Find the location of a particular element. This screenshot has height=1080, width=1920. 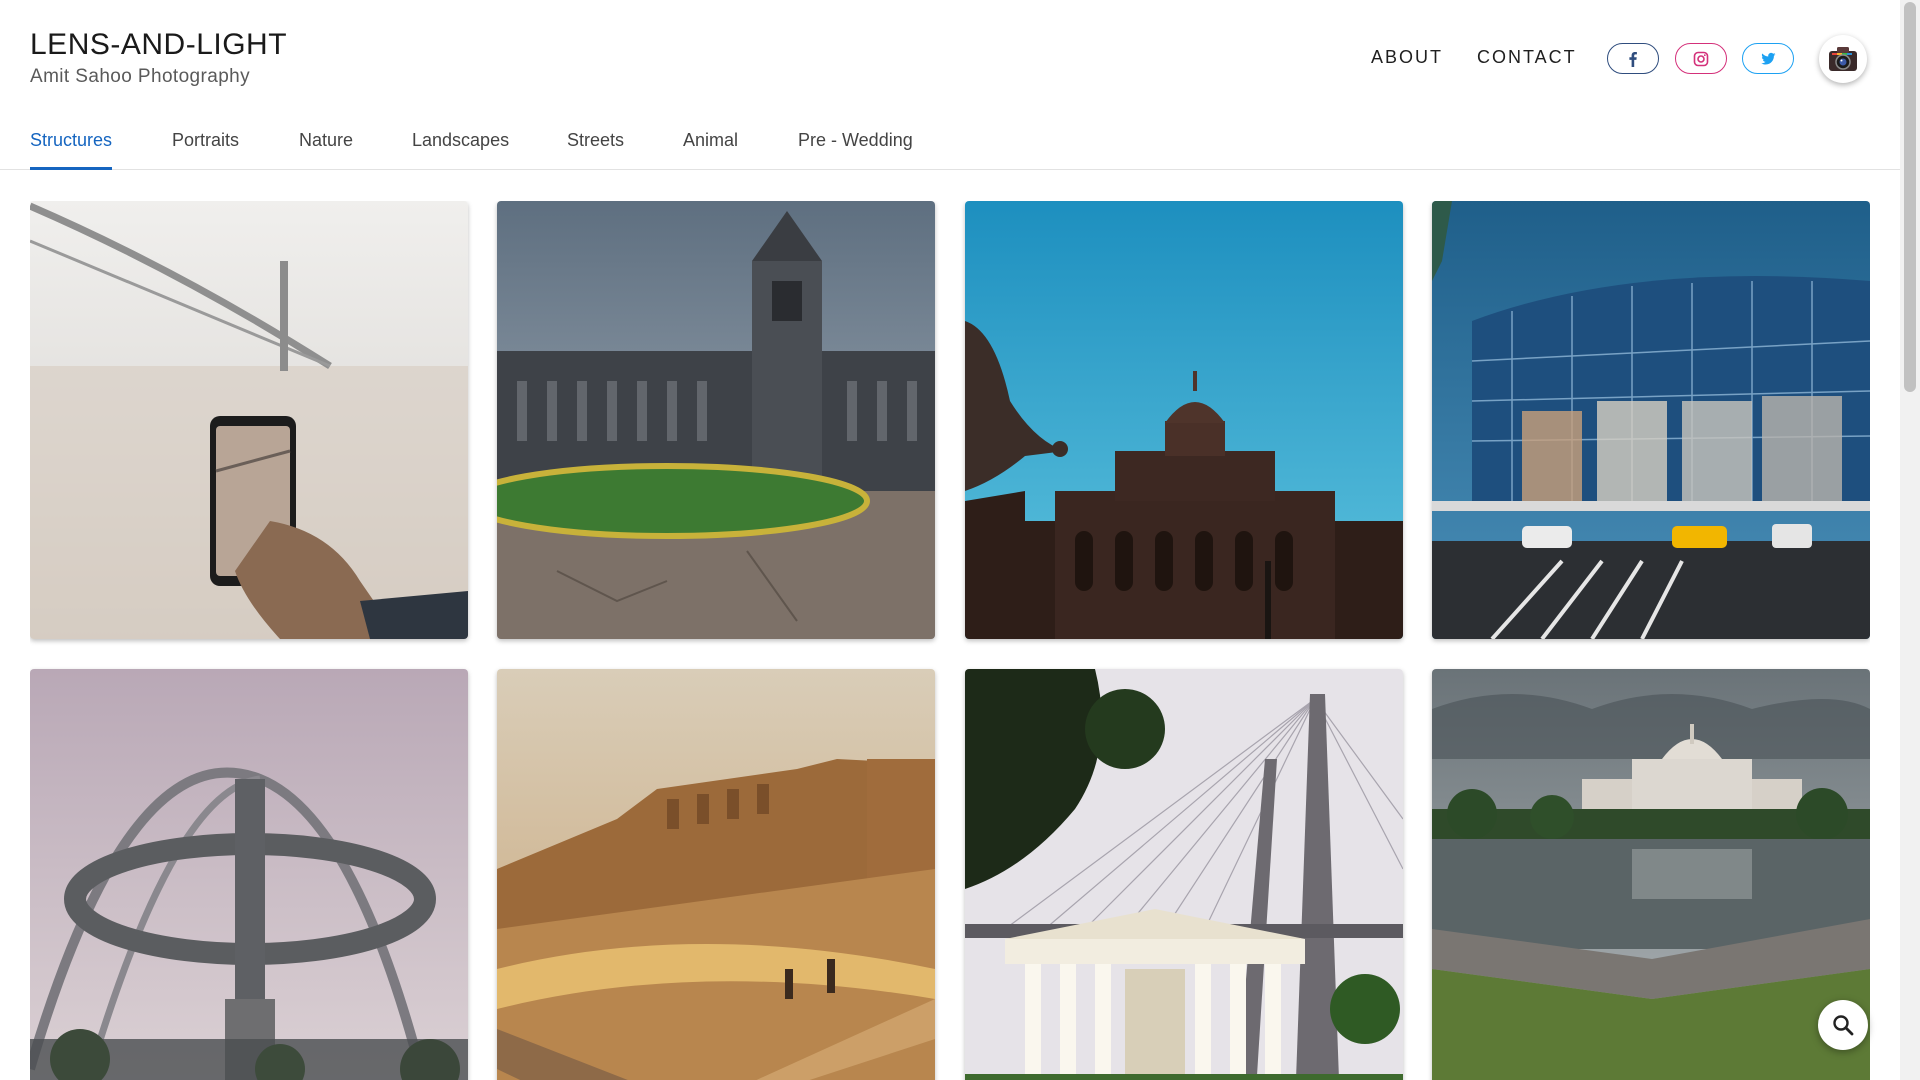

instagram-button is located at coordinates (1701, 58).